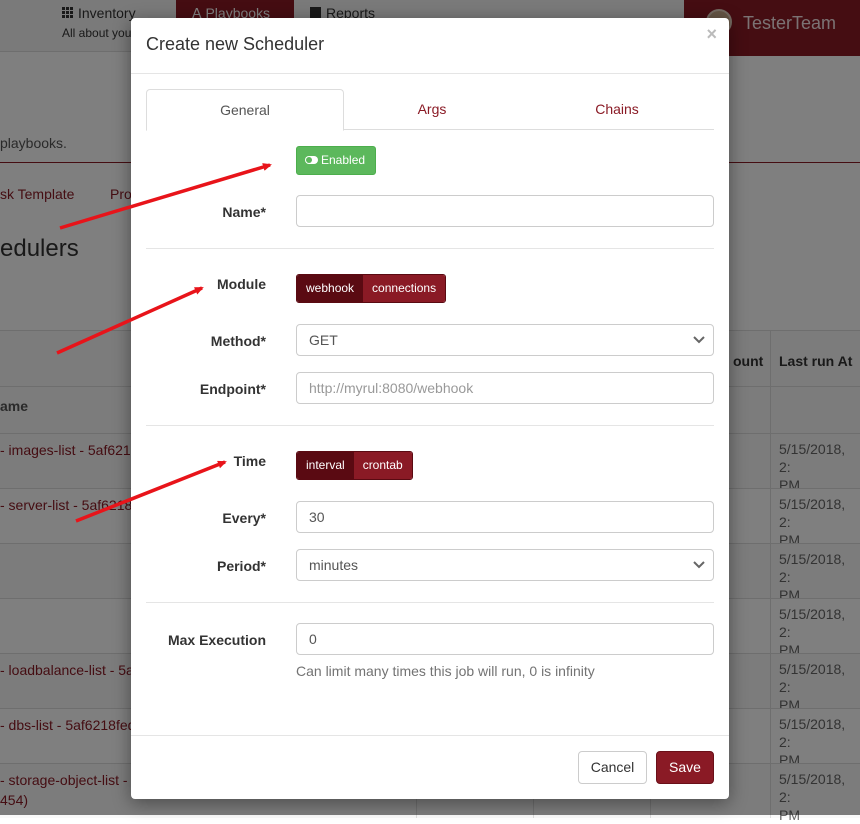 The image size is (860, 824). Describe the element at coordinates (382, 465) in the screenshot. I see `time-crontab-button: crontab` at that location.